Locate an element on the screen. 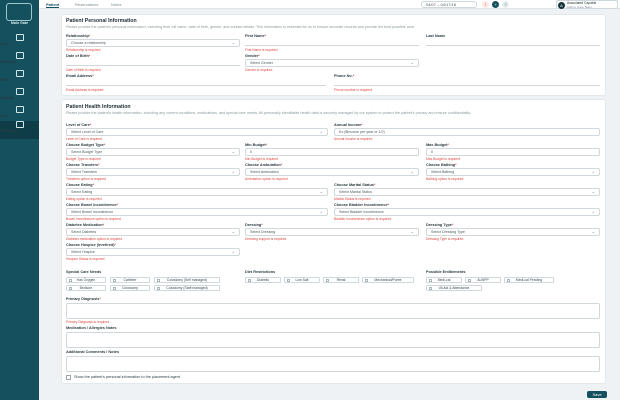 The height and width of the screenshot is (400, 620). entitlement-option: ALWPP is located at coordinates (483, 280).